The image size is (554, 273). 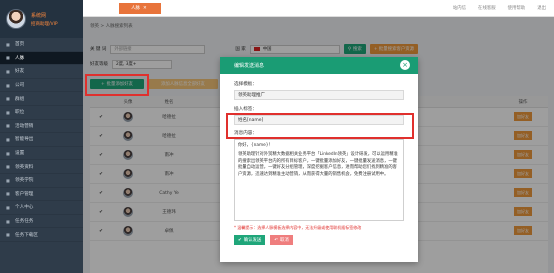 I want to click on sidebar-item-13: ■ 任务任务, so click(x=41, y=222).